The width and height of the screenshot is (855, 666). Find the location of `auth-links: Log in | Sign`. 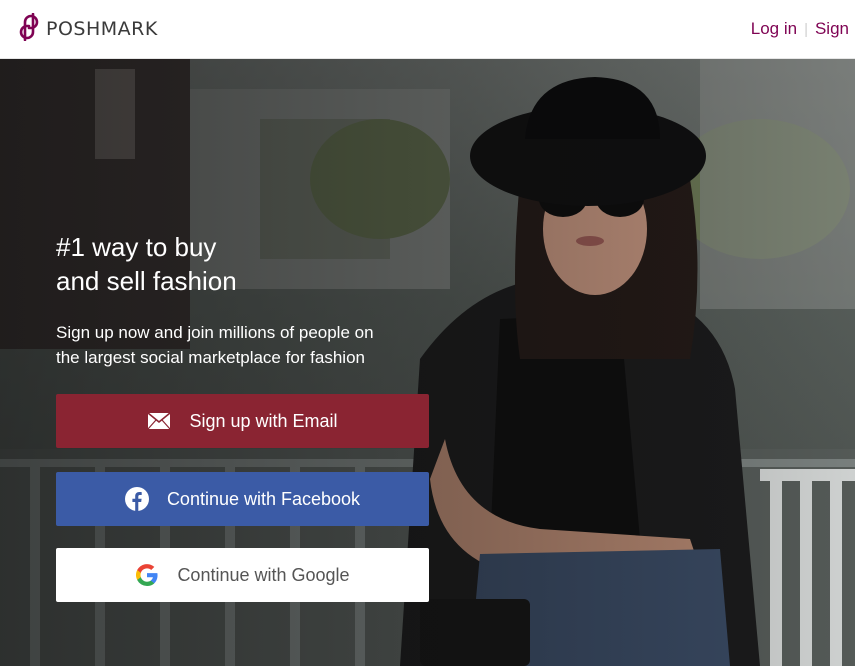

auth-links: Log in | Sign is located at coordinates (800, 29).